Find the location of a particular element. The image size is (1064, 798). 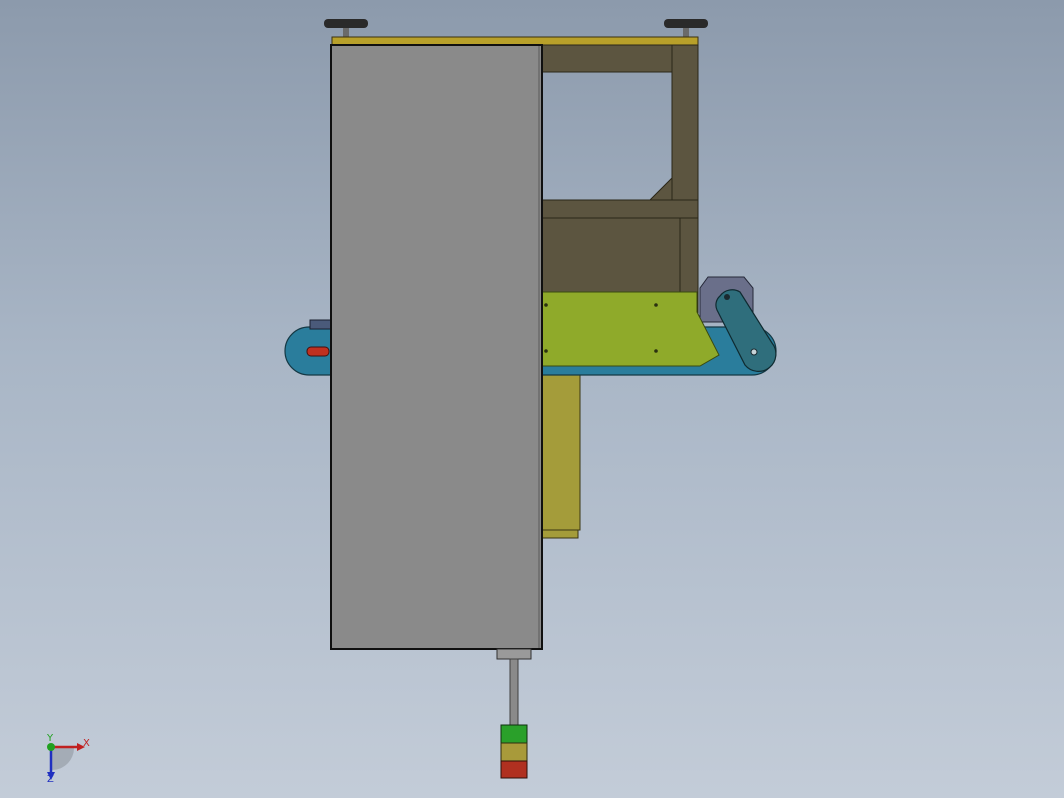

lamp-yellow is located at coordinates (514, 752).